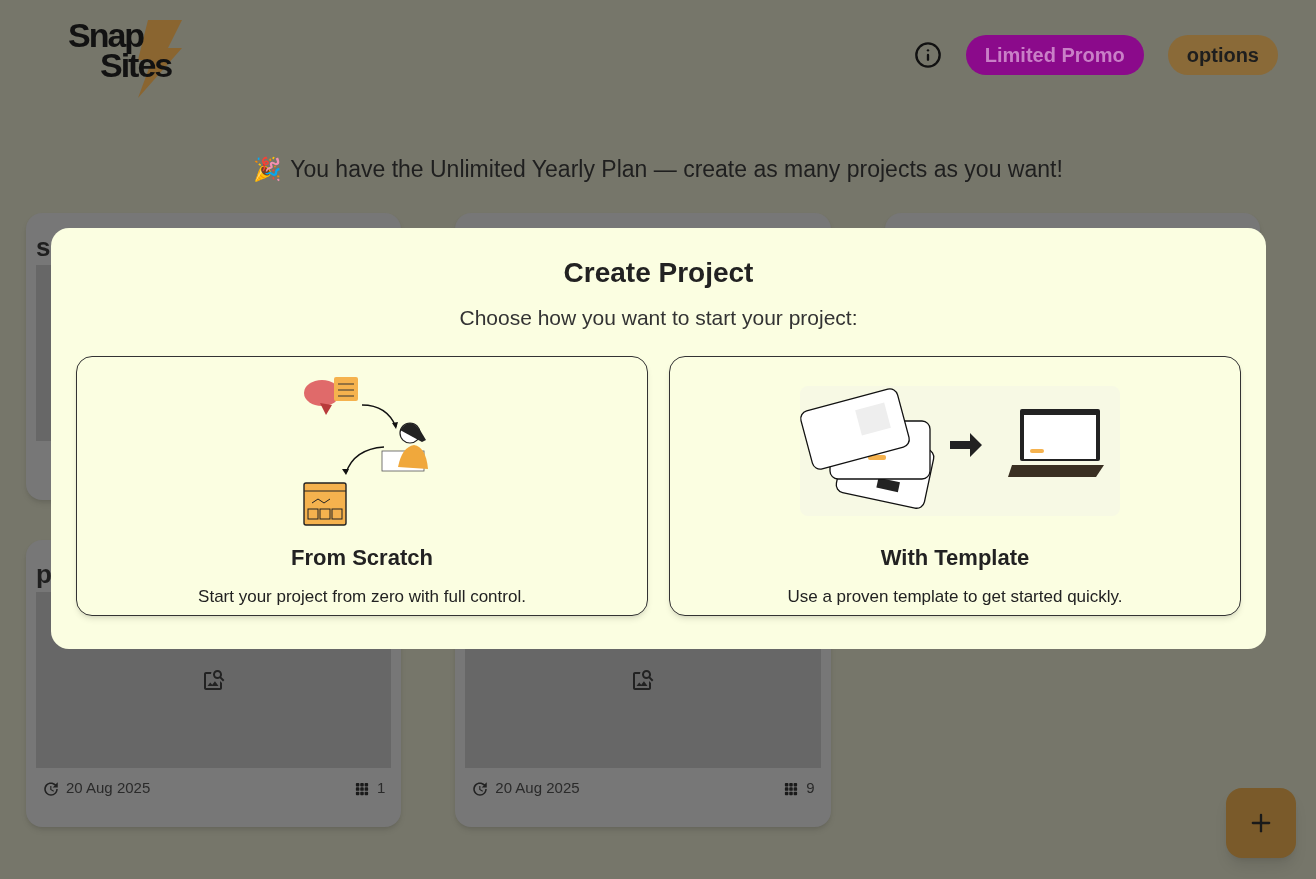 This screenshot has width=1316, height=879. Describe the element at coordinates (268, 169) in the screenshot. I see `party-icon: 🎉` at that location.